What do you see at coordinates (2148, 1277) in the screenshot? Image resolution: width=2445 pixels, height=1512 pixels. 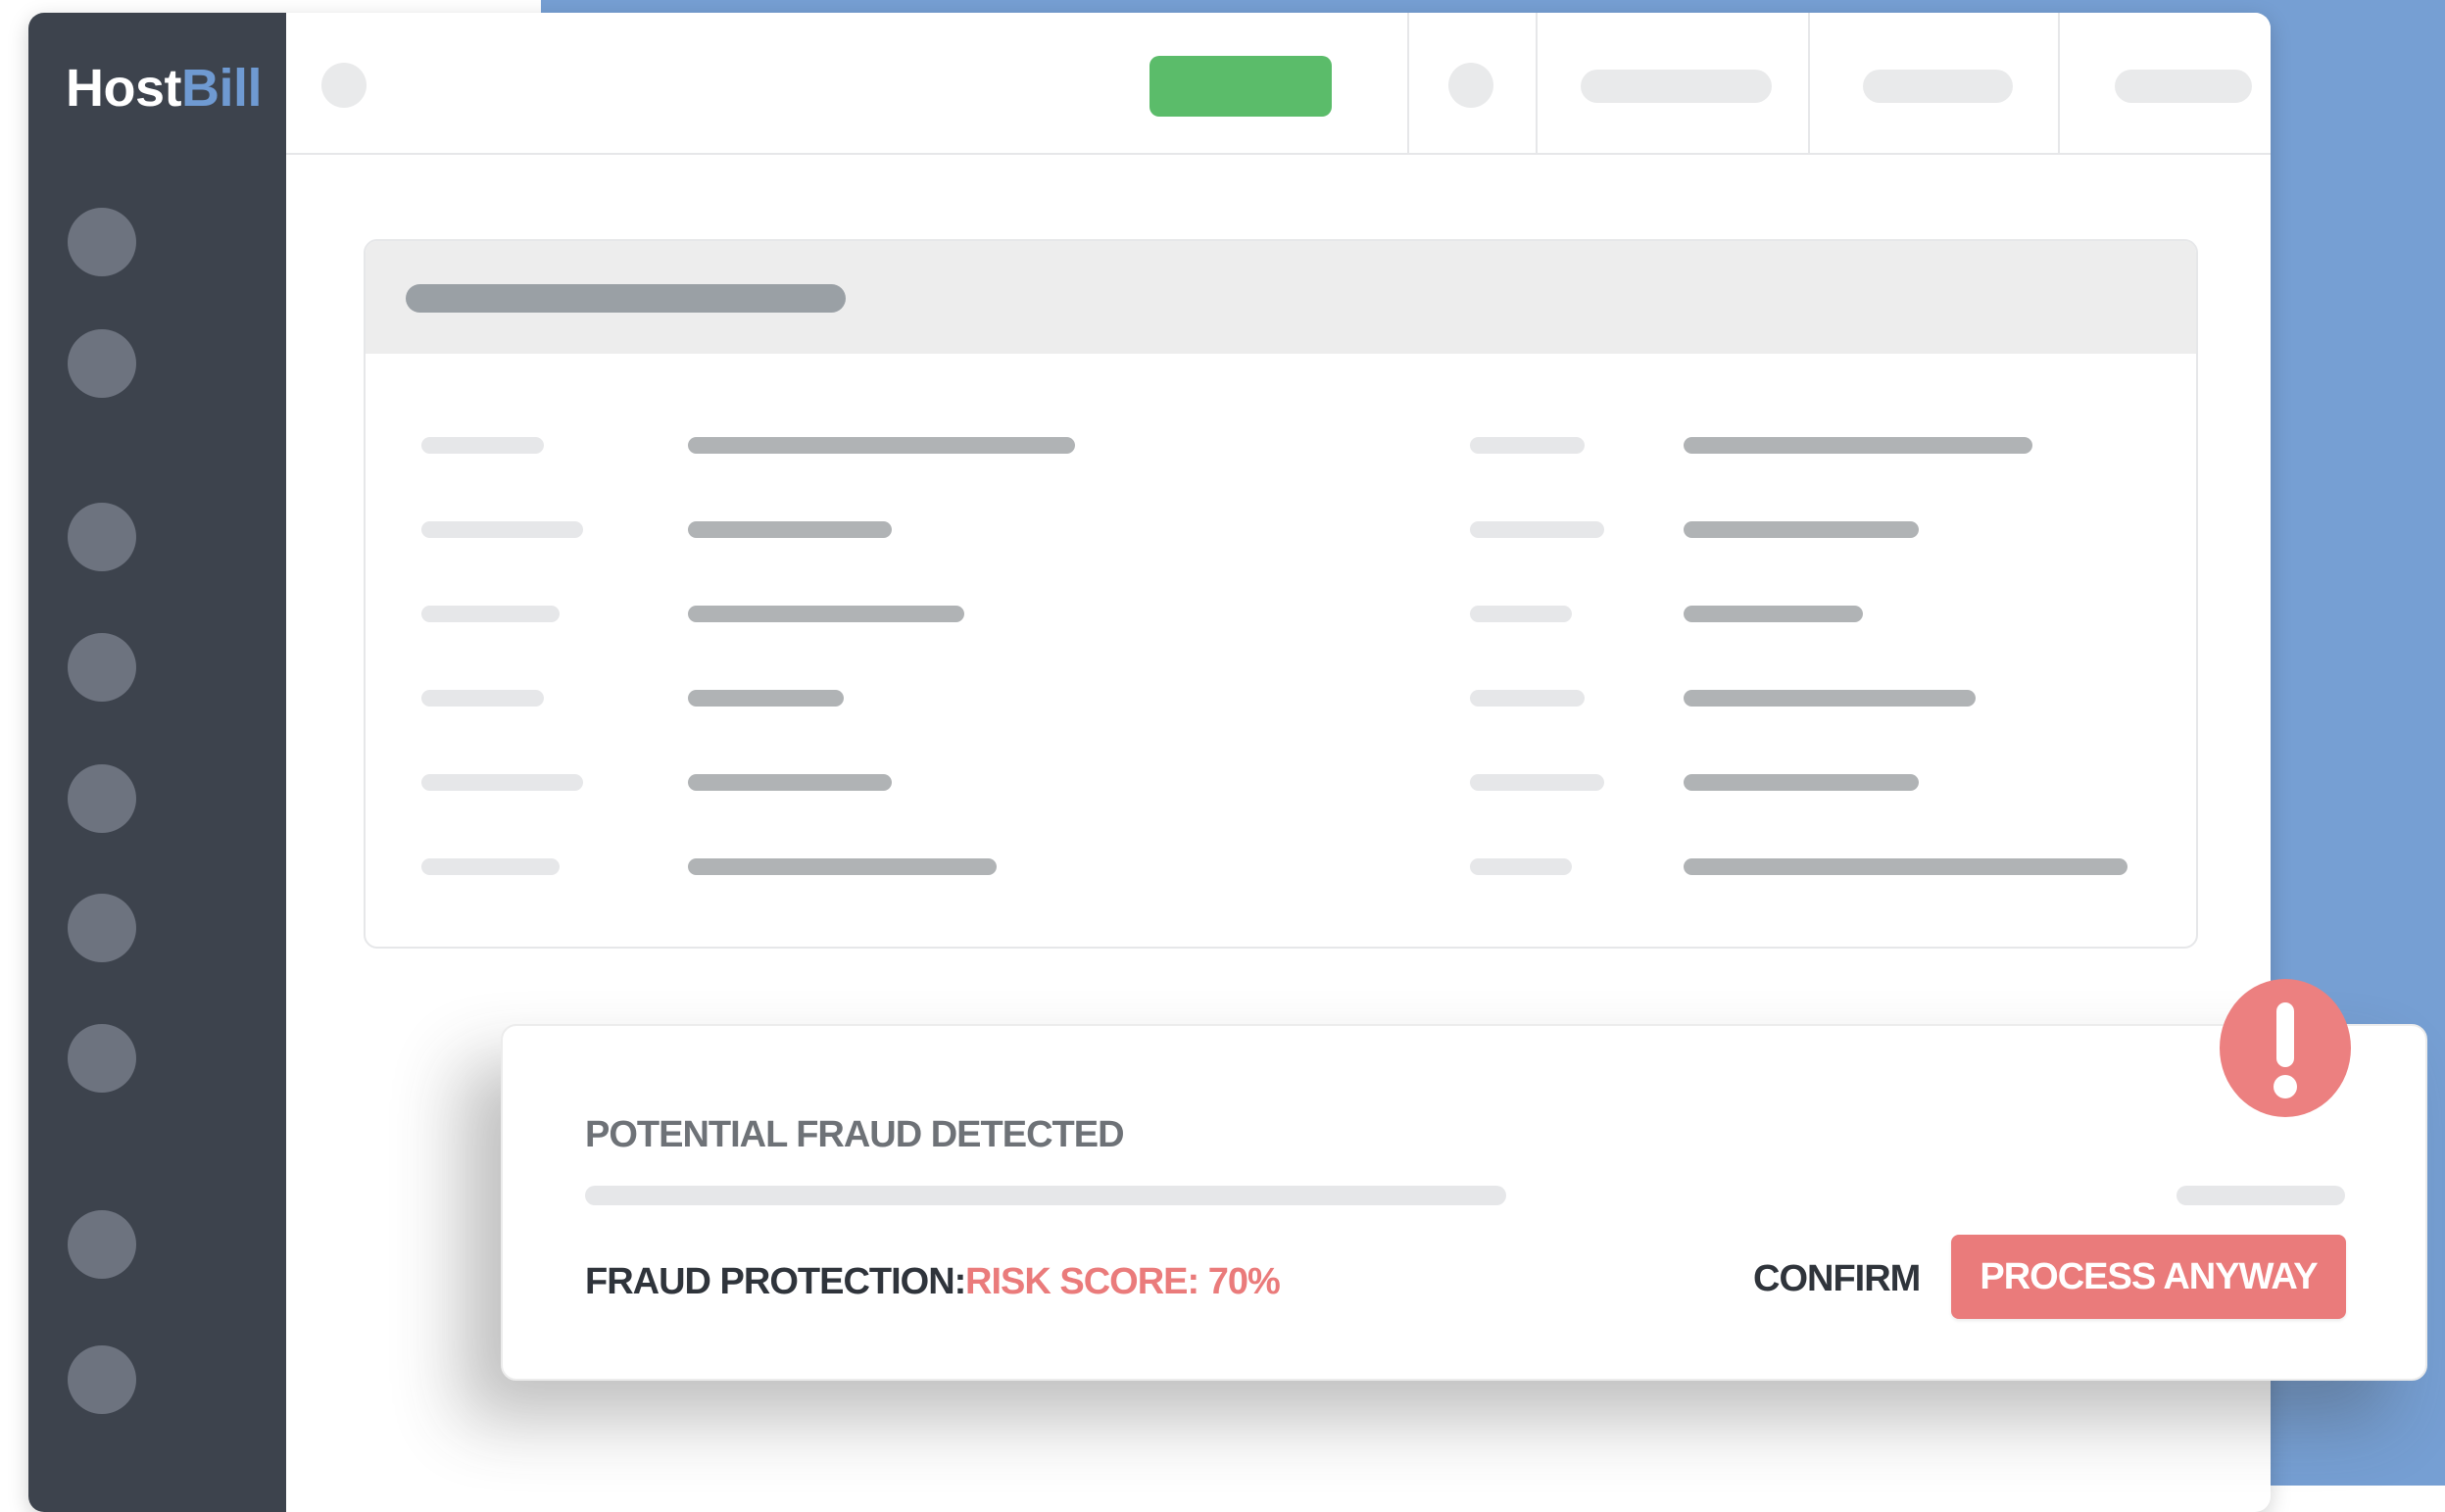 I see `process-anyway-button: PROCESS ANYWAY` at bounding box center [2148, 1277].